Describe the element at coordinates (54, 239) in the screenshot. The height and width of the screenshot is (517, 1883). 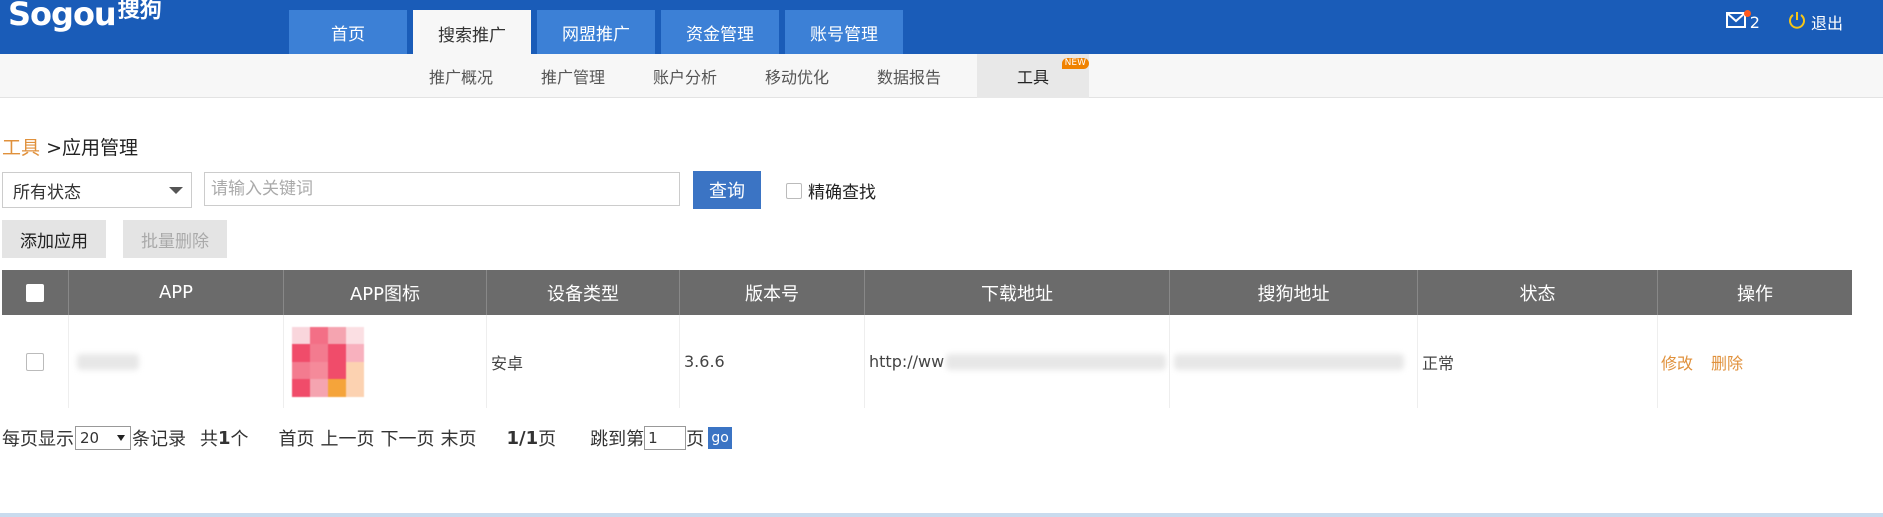
I see `add-app-button: 添加应用` at that location.